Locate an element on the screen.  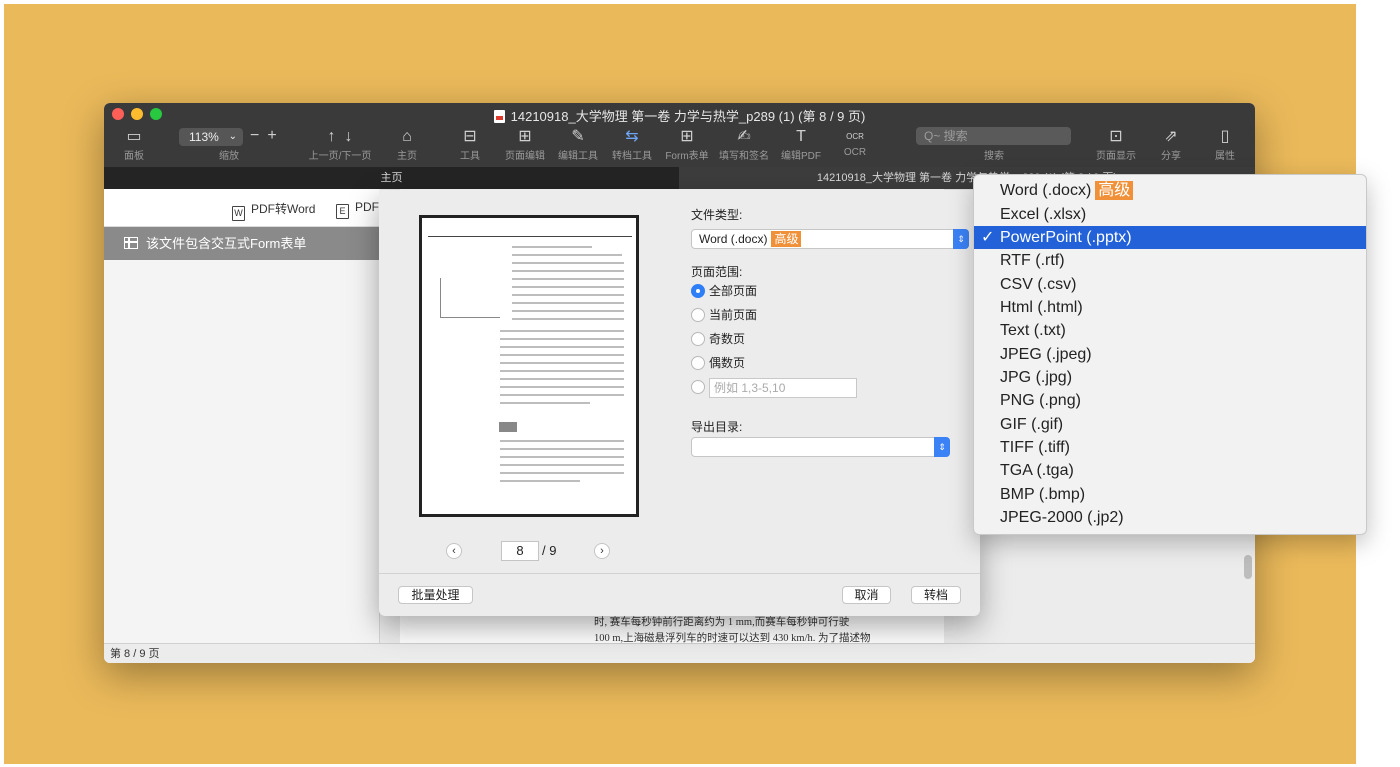
dropdown-option-rtf: RTF (.rtf) is located at coordinates (1170, 260).